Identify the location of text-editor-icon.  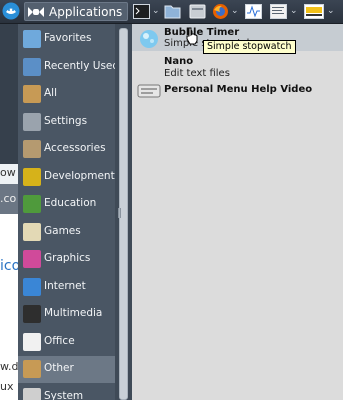
(278, 11).